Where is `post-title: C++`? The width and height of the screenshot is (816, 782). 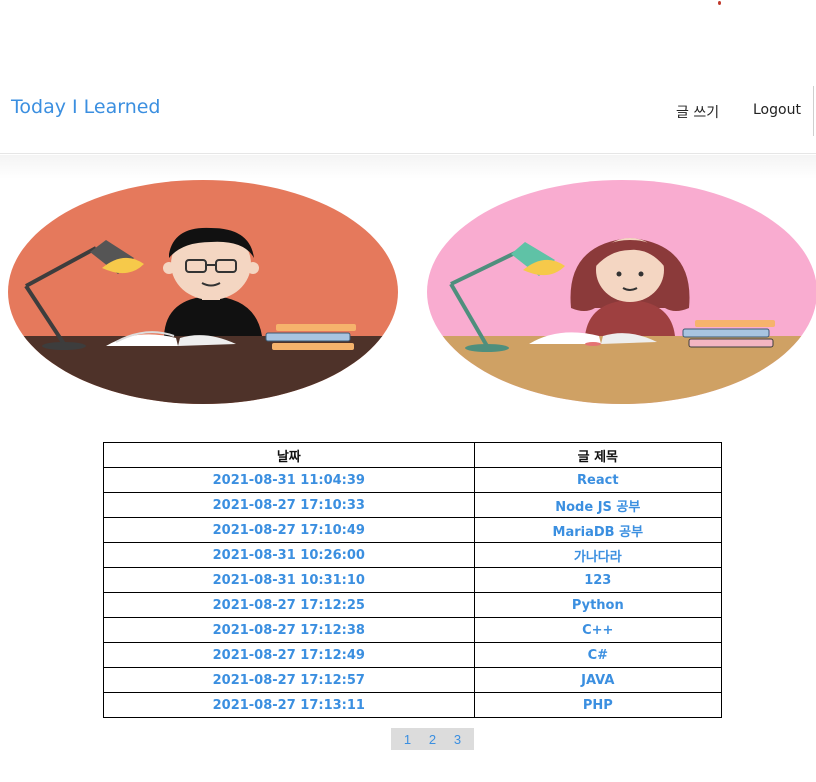
post-title: C++ is located at coordinates (598, 630).